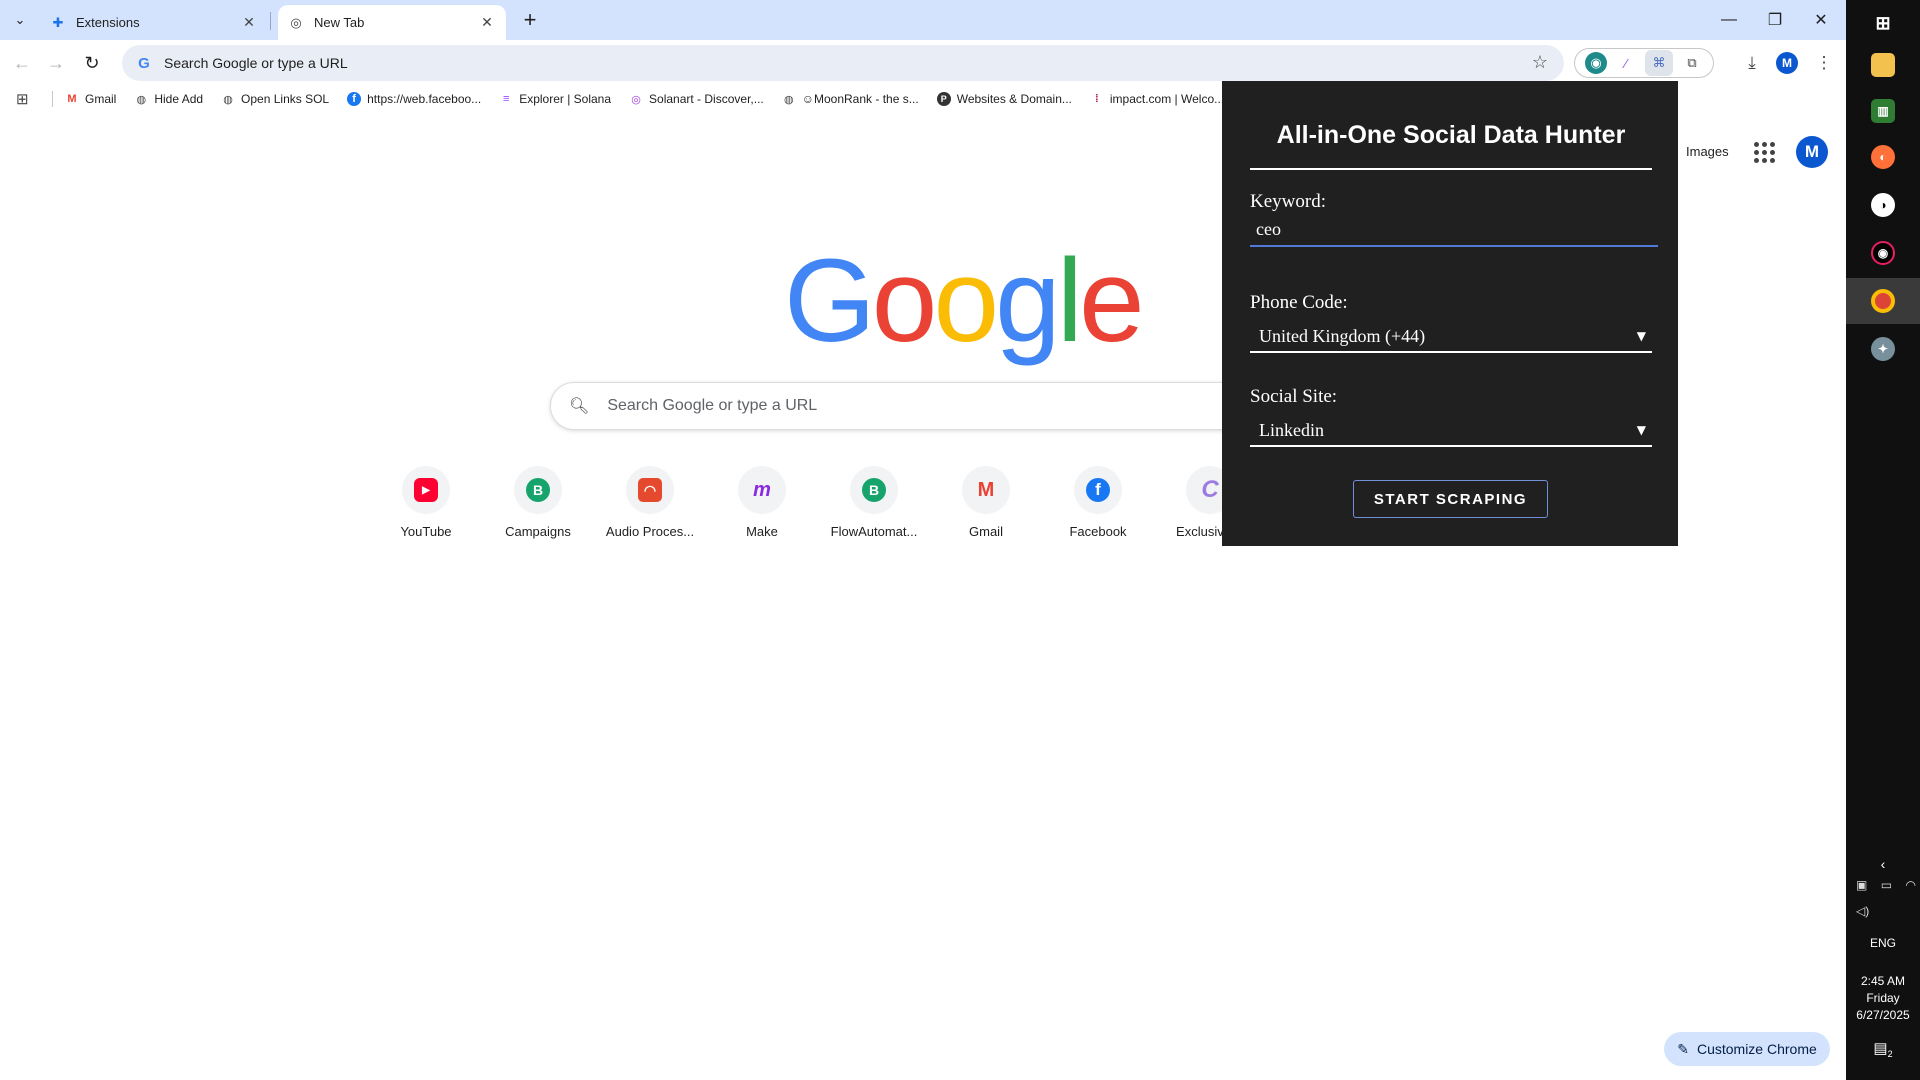 The image size is (1920, 1080). I want to click on start-button: ⊞, so click(1883, 23).